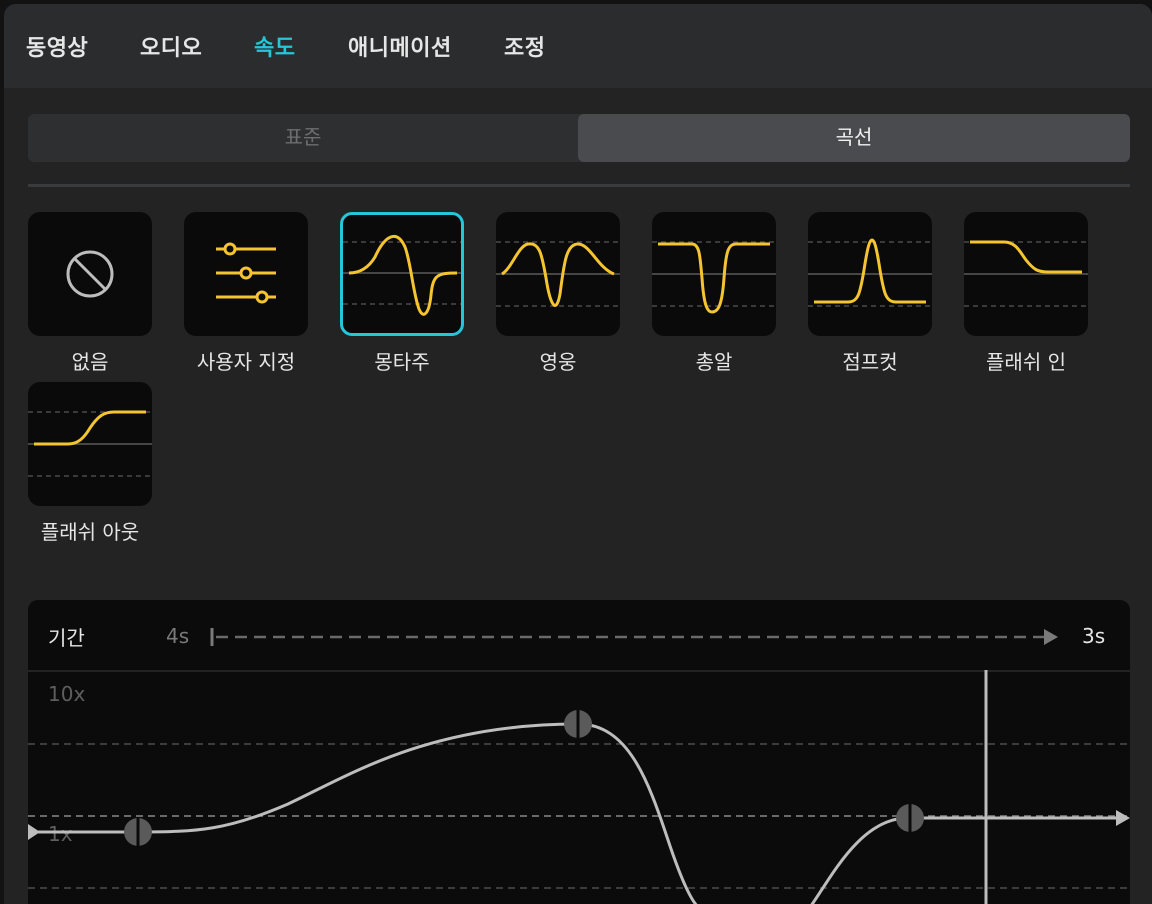  I want to click on speed-mode-segmented-control: 표준 곡선, so click(579, 138).